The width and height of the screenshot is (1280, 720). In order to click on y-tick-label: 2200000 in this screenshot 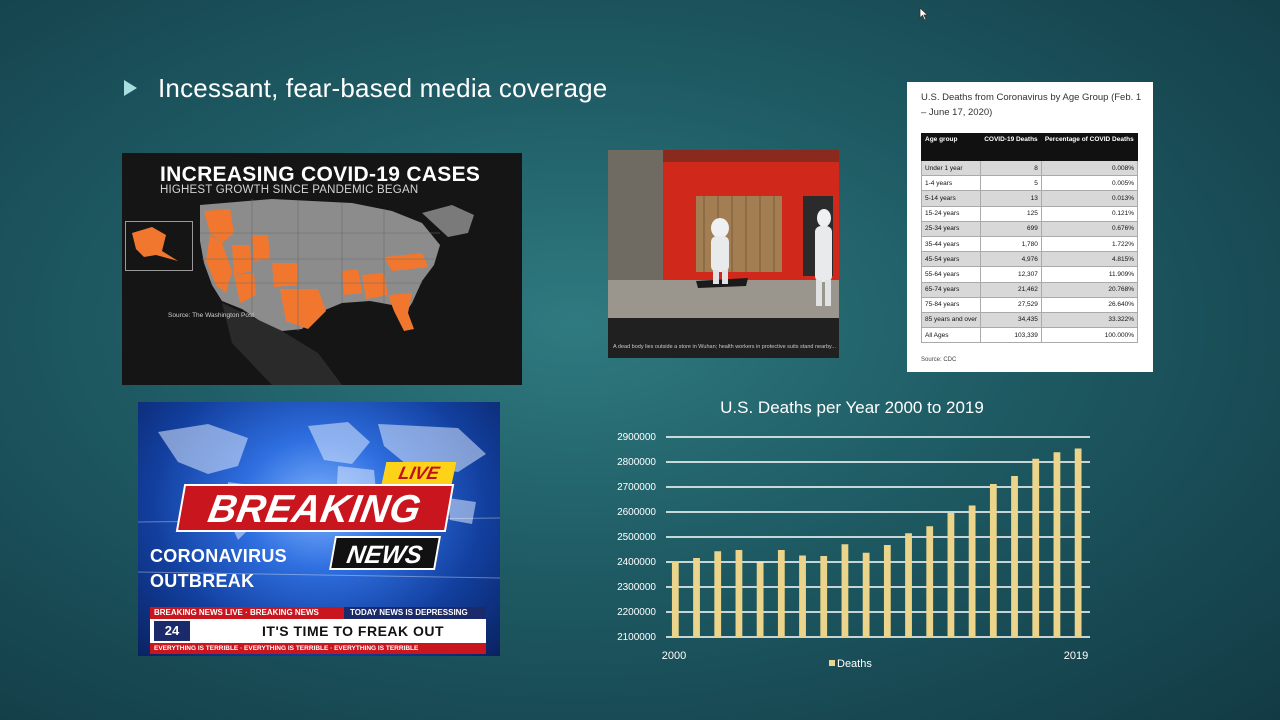, I will do `click(636, 612)`.